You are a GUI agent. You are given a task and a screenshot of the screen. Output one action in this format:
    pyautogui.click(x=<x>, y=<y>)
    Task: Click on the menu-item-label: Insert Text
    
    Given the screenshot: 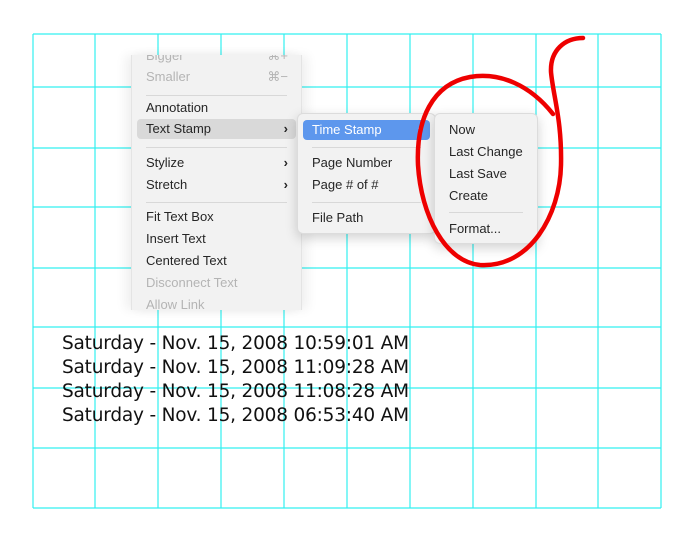 What is the action you would take?
    pyautogui.click(x=176, y=238)
    